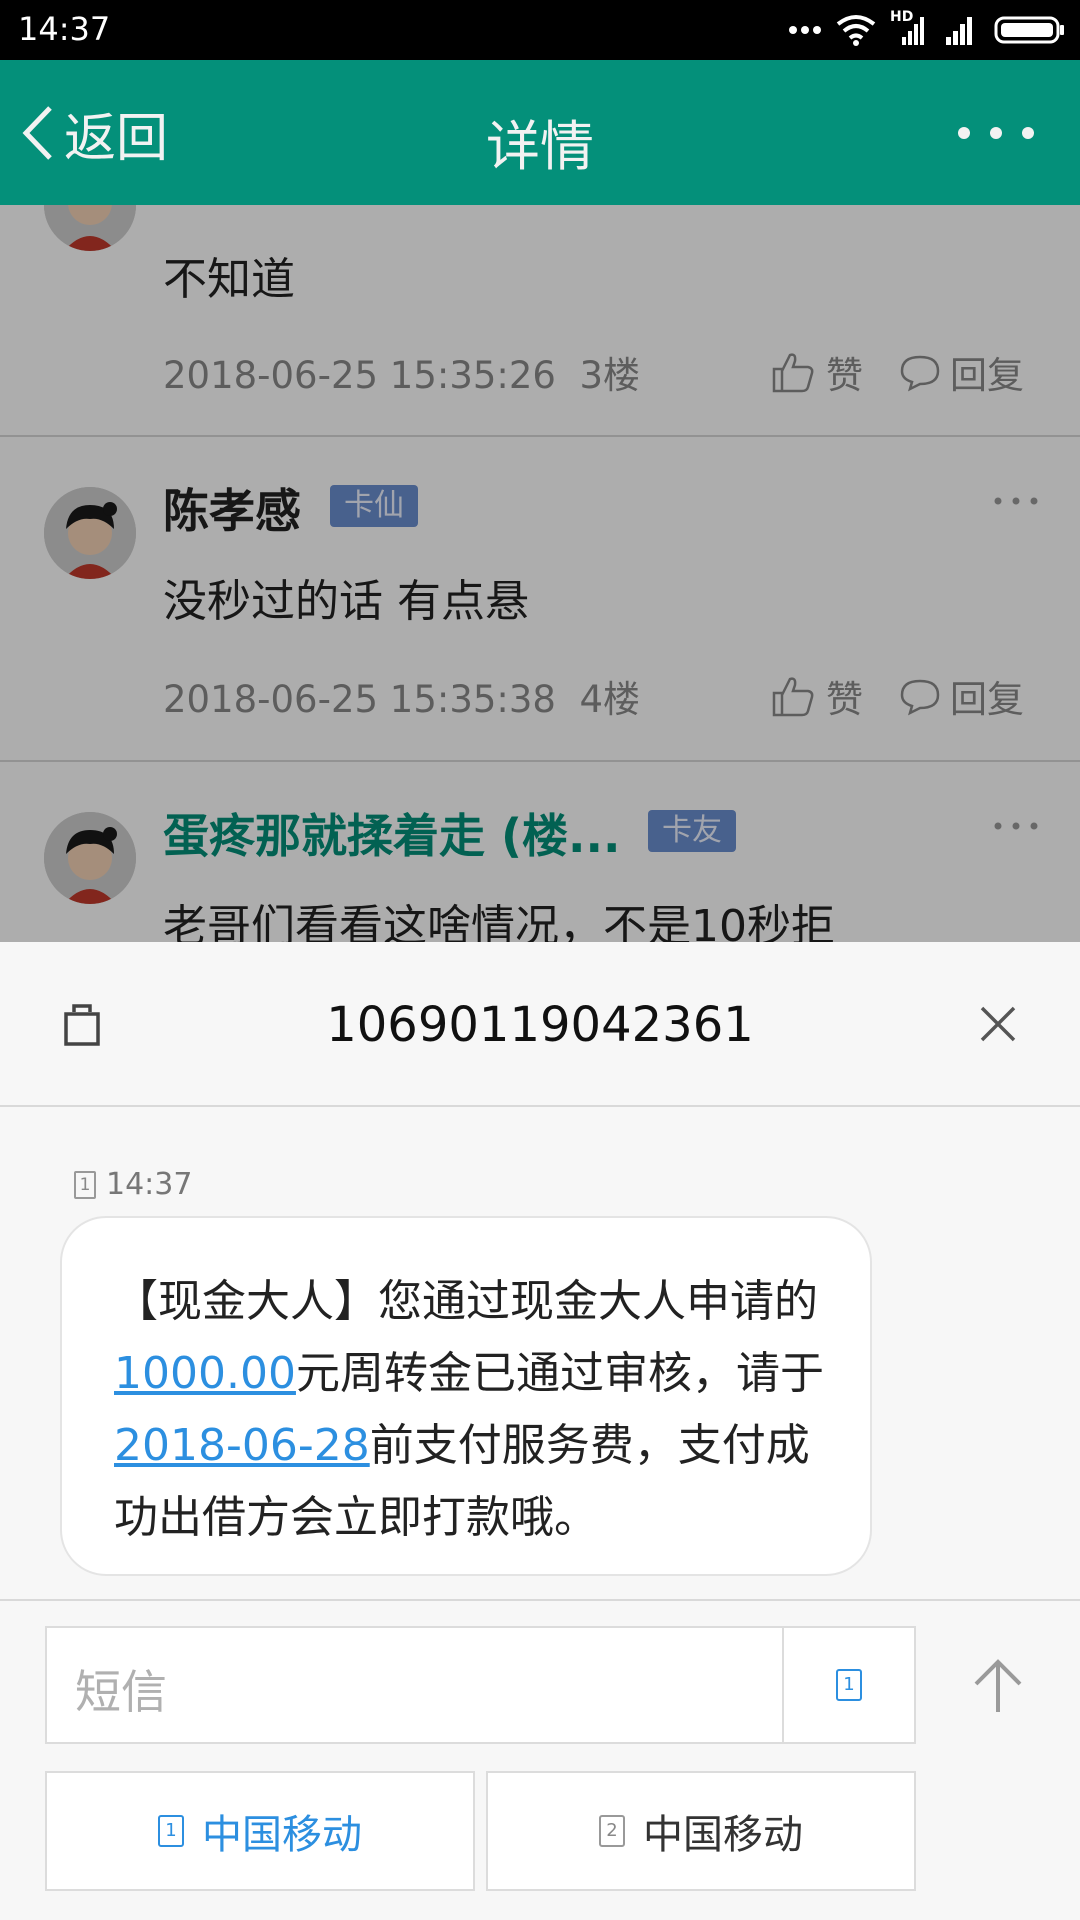  I want to click on status-time: 14:37, so click(64, 29).